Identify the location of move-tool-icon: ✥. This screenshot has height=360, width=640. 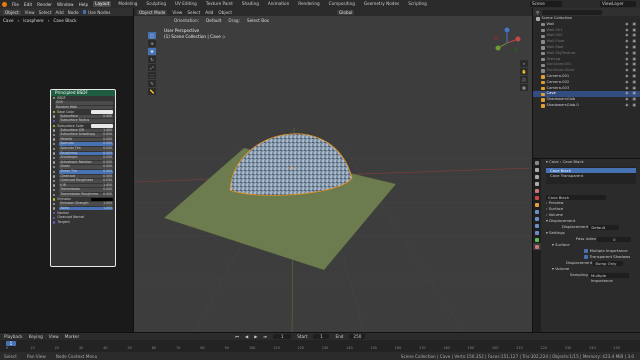
(152, 51).